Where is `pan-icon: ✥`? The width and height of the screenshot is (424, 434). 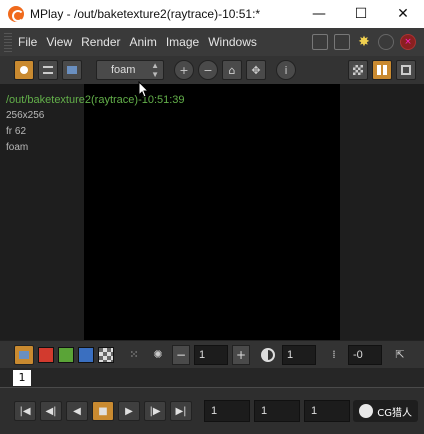
pan-icon: ✥ is located at coordinates (256, 70).